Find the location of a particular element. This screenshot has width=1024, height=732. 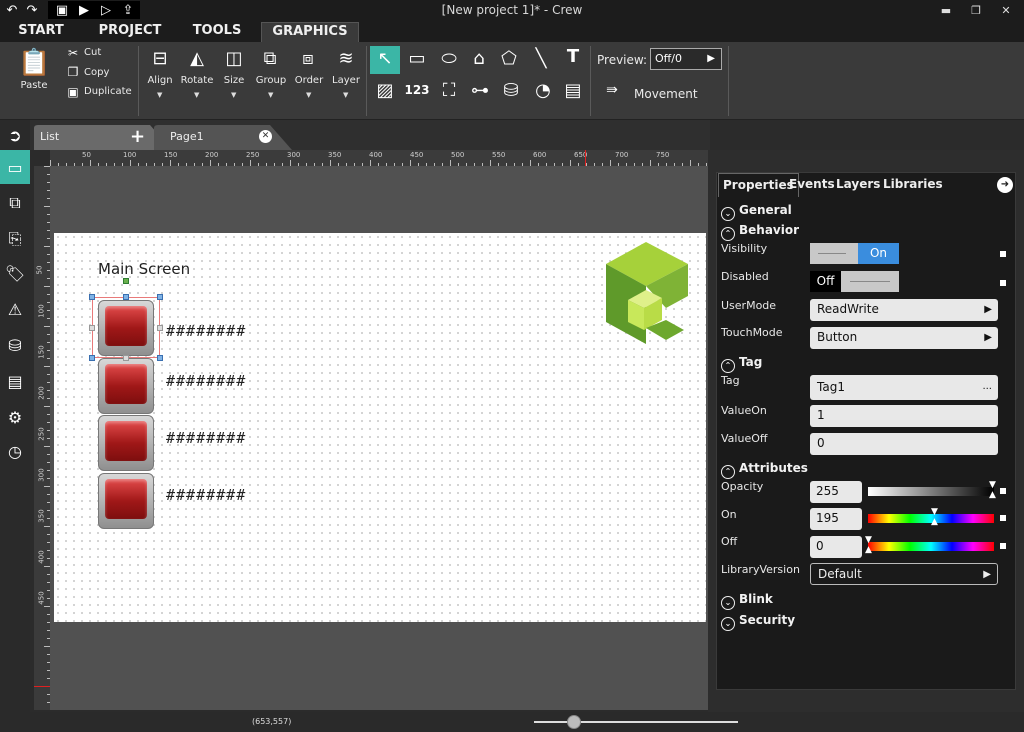

screen-title-text: Main Screen is located at coordinates (144, 269).